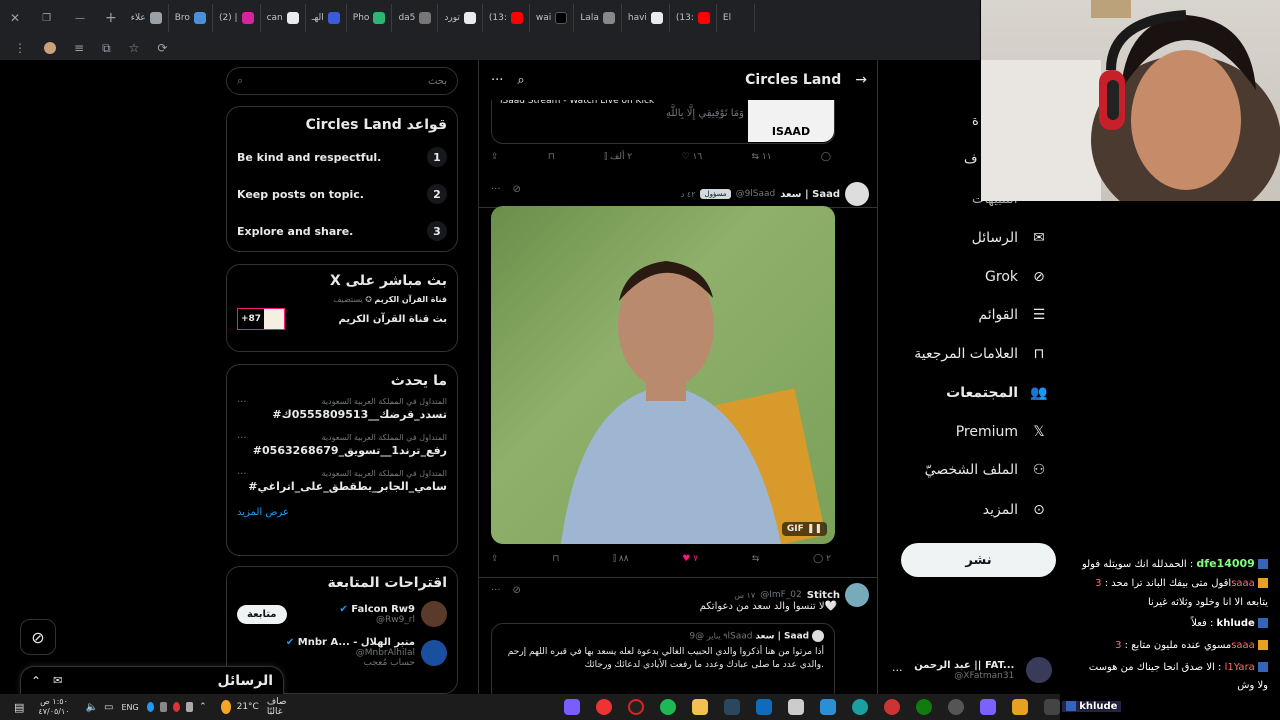 The width and height of the screenshot is (1280, 720). I want to click on reply-button: ◯ ٢, so click(822, 559).